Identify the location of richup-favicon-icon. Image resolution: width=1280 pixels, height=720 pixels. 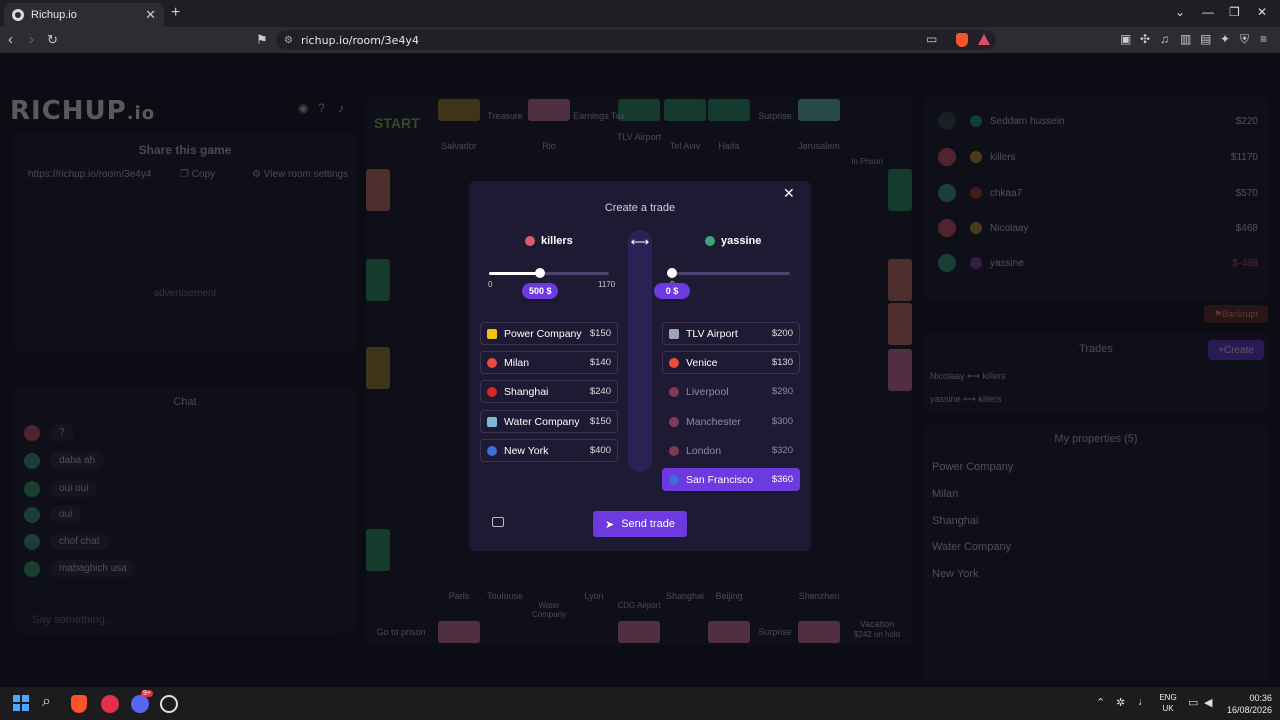
(18, 15).